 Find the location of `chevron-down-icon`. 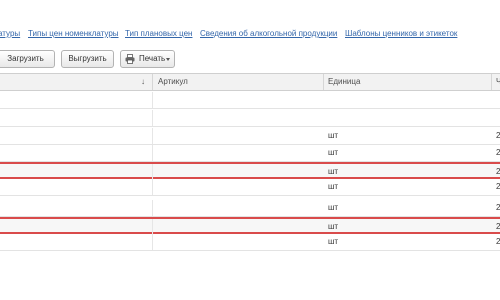

chevron-down-icon is located at coordinates (168, 59).